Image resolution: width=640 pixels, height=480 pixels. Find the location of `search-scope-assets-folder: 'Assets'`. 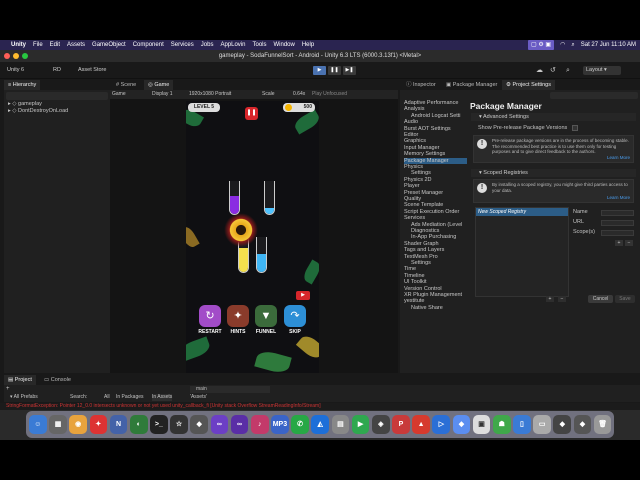

search-scope-assets-folder: 'Assets' is located at coordinates (198, 397).